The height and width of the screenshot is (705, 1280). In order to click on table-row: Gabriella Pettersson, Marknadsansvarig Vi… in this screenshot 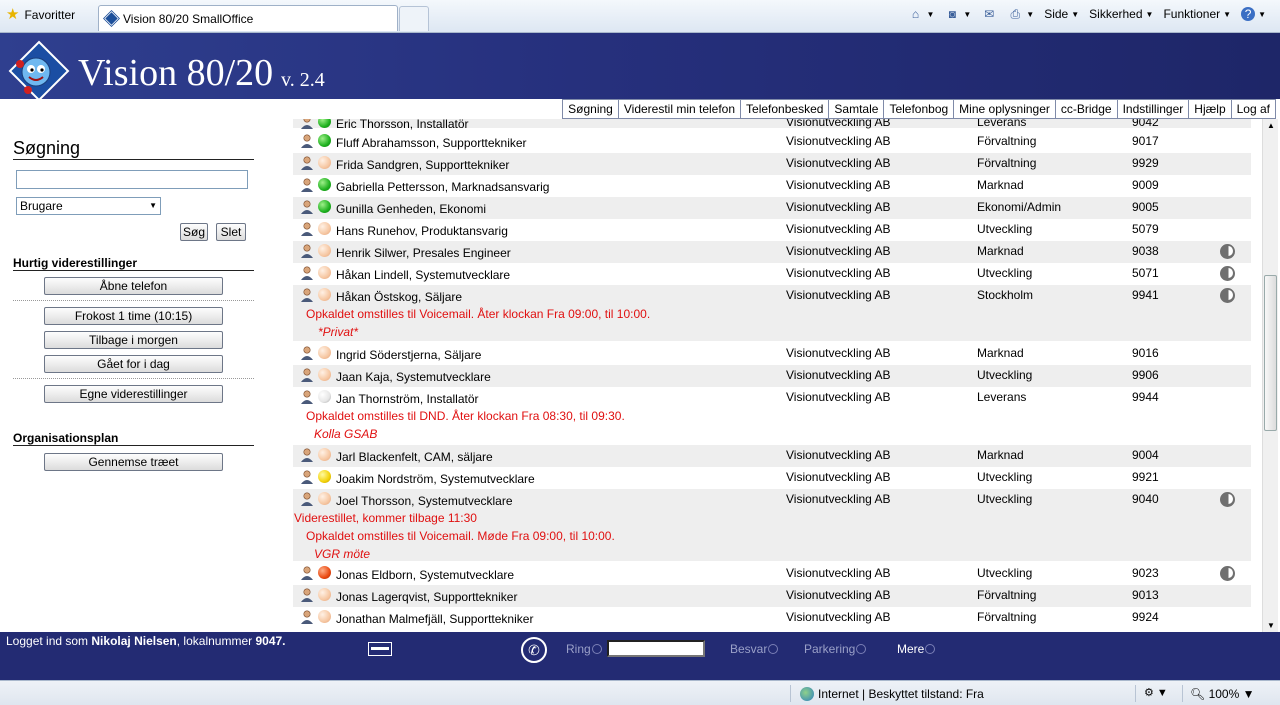, I will do `click(772, 186)`.